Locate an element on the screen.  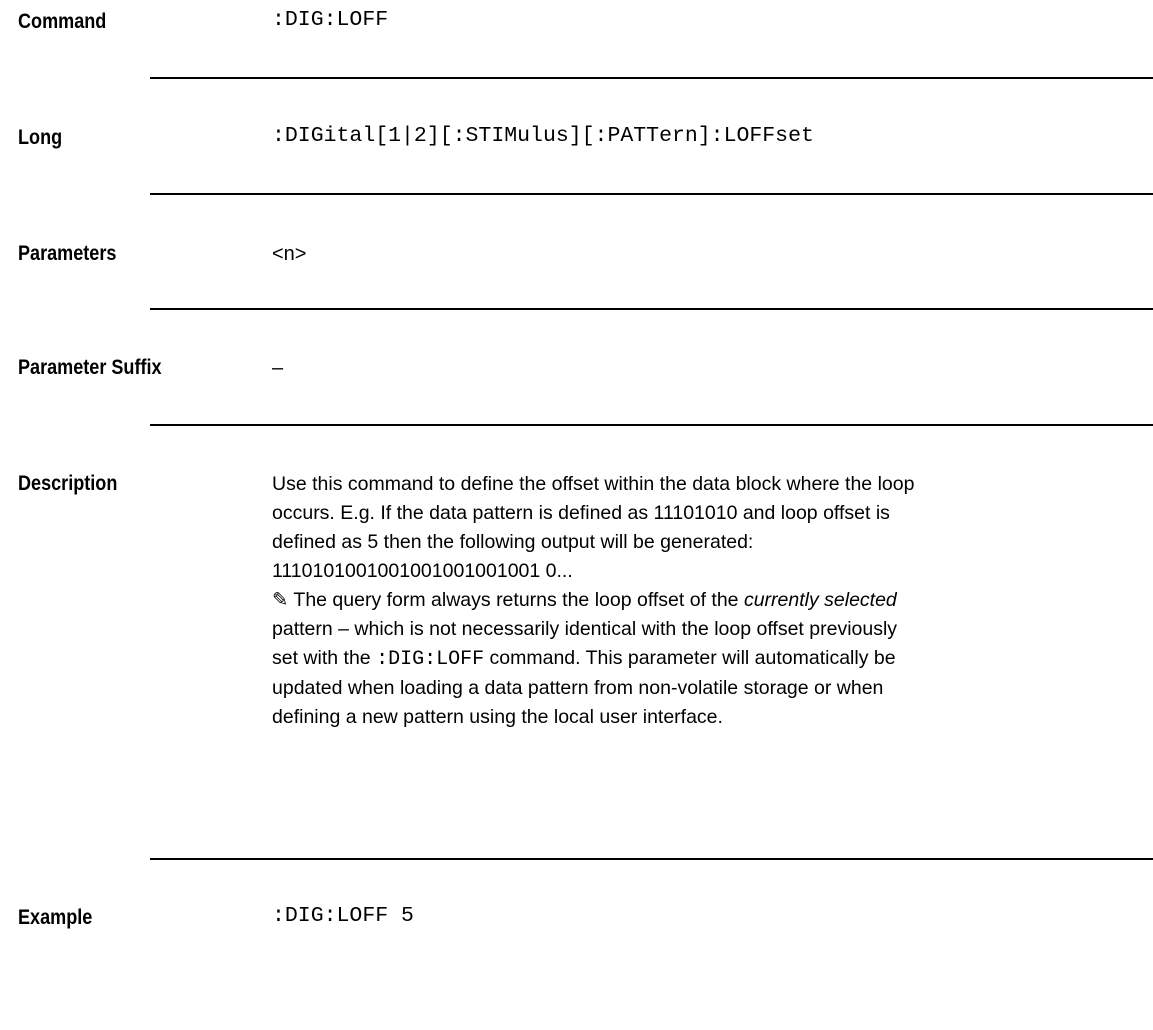
emphasis-text: currently selected is located at coordinates (820, 600).